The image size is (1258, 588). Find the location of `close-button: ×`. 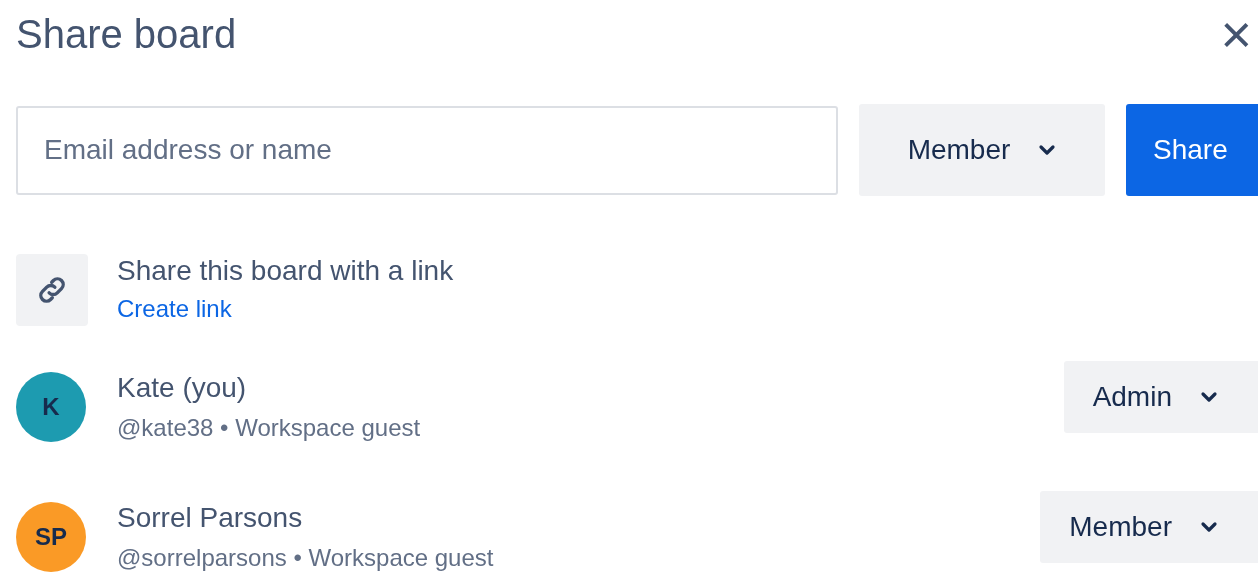

close-button: × is located at coordinates (1236, 34).